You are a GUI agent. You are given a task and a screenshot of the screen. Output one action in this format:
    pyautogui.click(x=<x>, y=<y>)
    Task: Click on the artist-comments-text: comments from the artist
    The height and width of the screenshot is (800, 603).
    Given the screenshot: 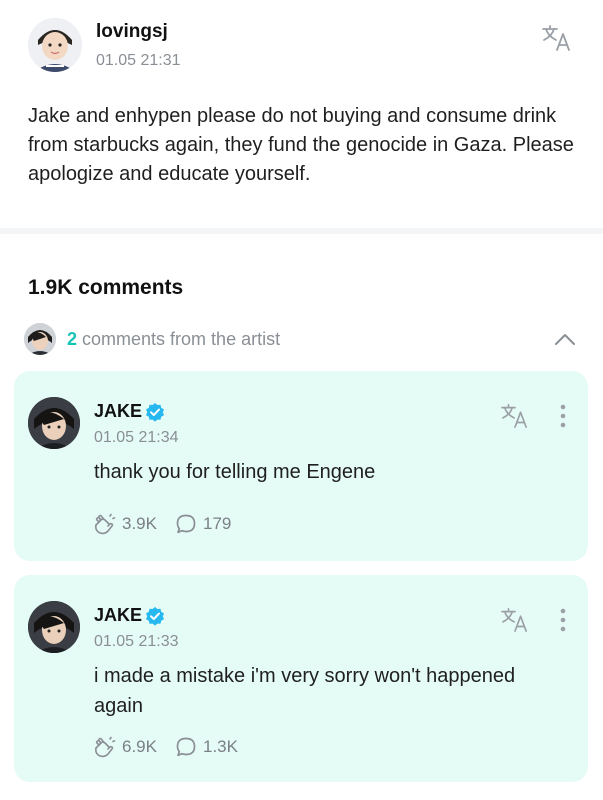 What is the action you would take?
    pyautogui.click(x=181, y=339)
    